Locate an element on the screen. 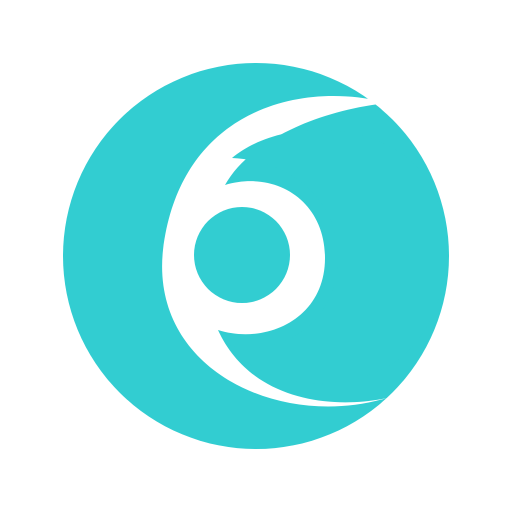 The width and height of the screenshot is (512, 512). logo-inner-dot is located at coordinates (242, 255).